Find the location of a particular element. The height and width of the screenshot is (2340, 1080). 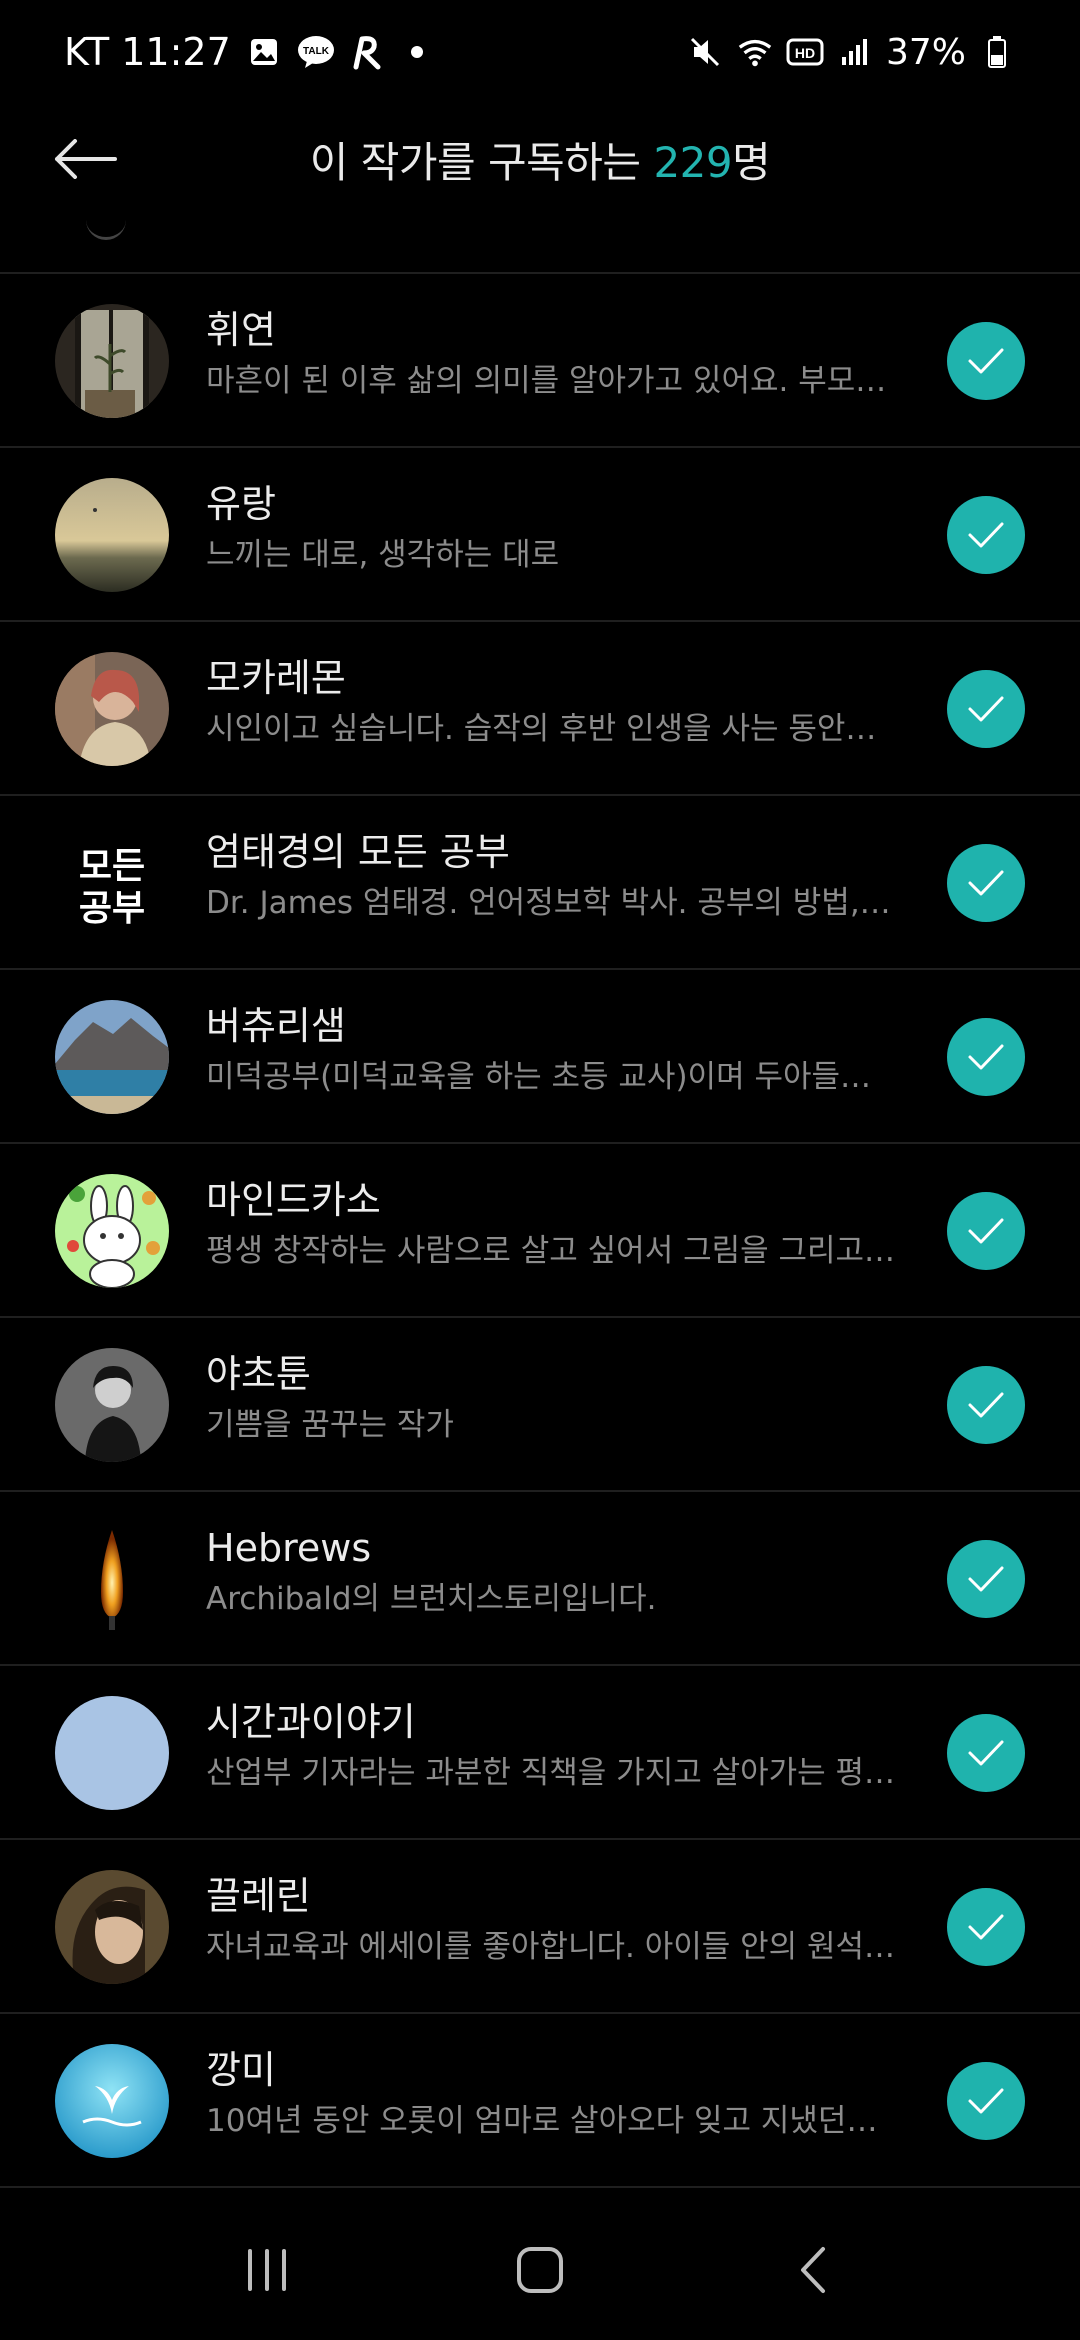

subscriber-description: 기쁨을 꿈꾸는 작가 is located at coordinates (330, 1425).